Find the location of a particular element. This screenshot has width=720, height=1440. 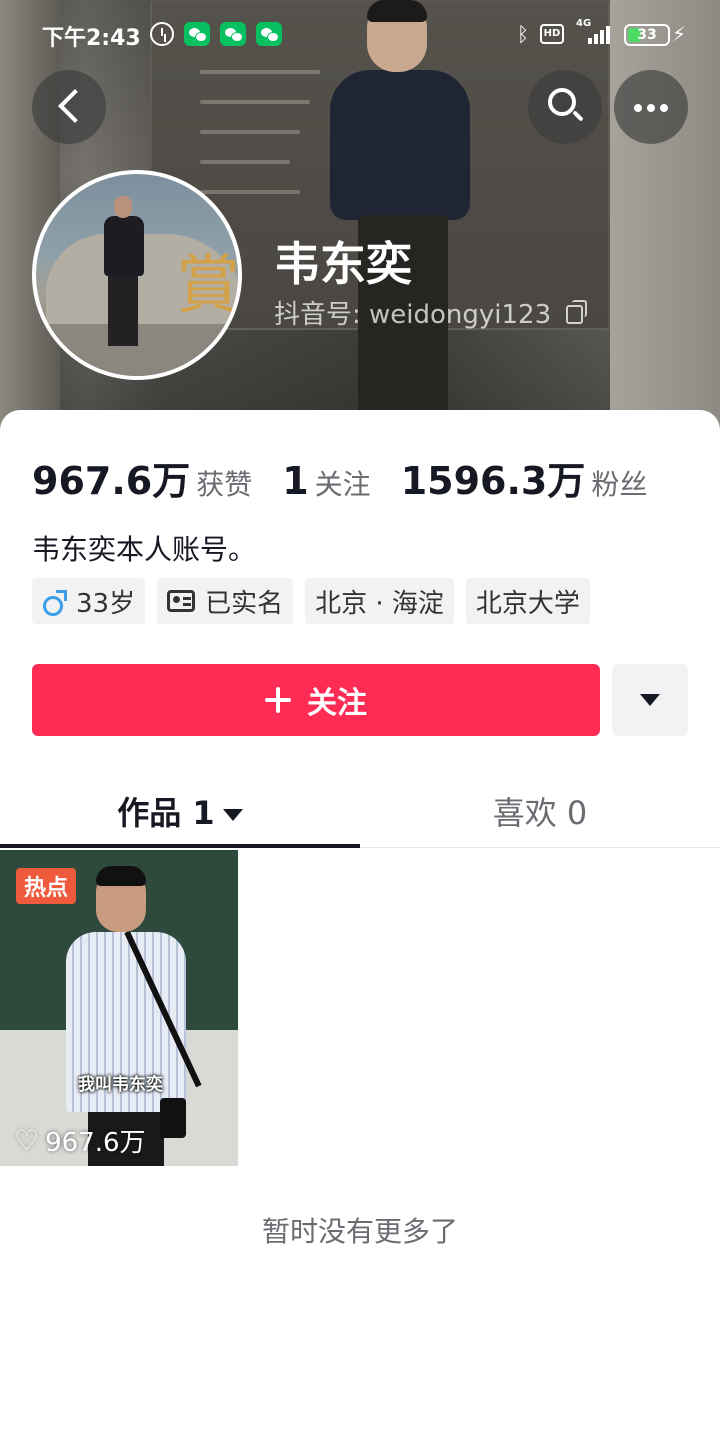

stat-following-count: 1 is located at coordinates (295, 481).